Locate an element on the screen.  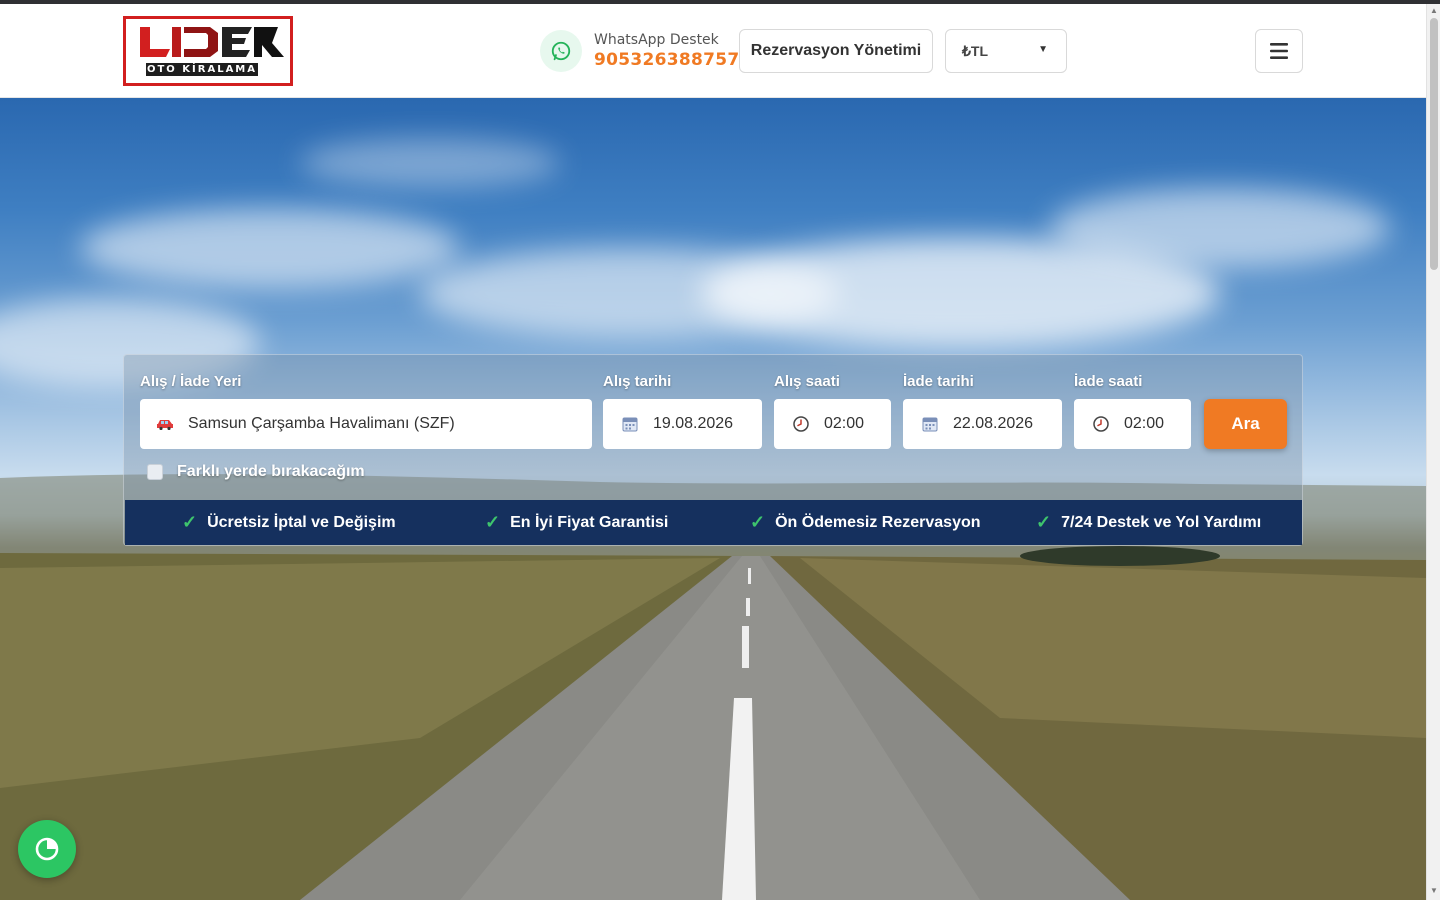
page-scrollbar: ▲ ▼ is located at coordinates (1433, 452).